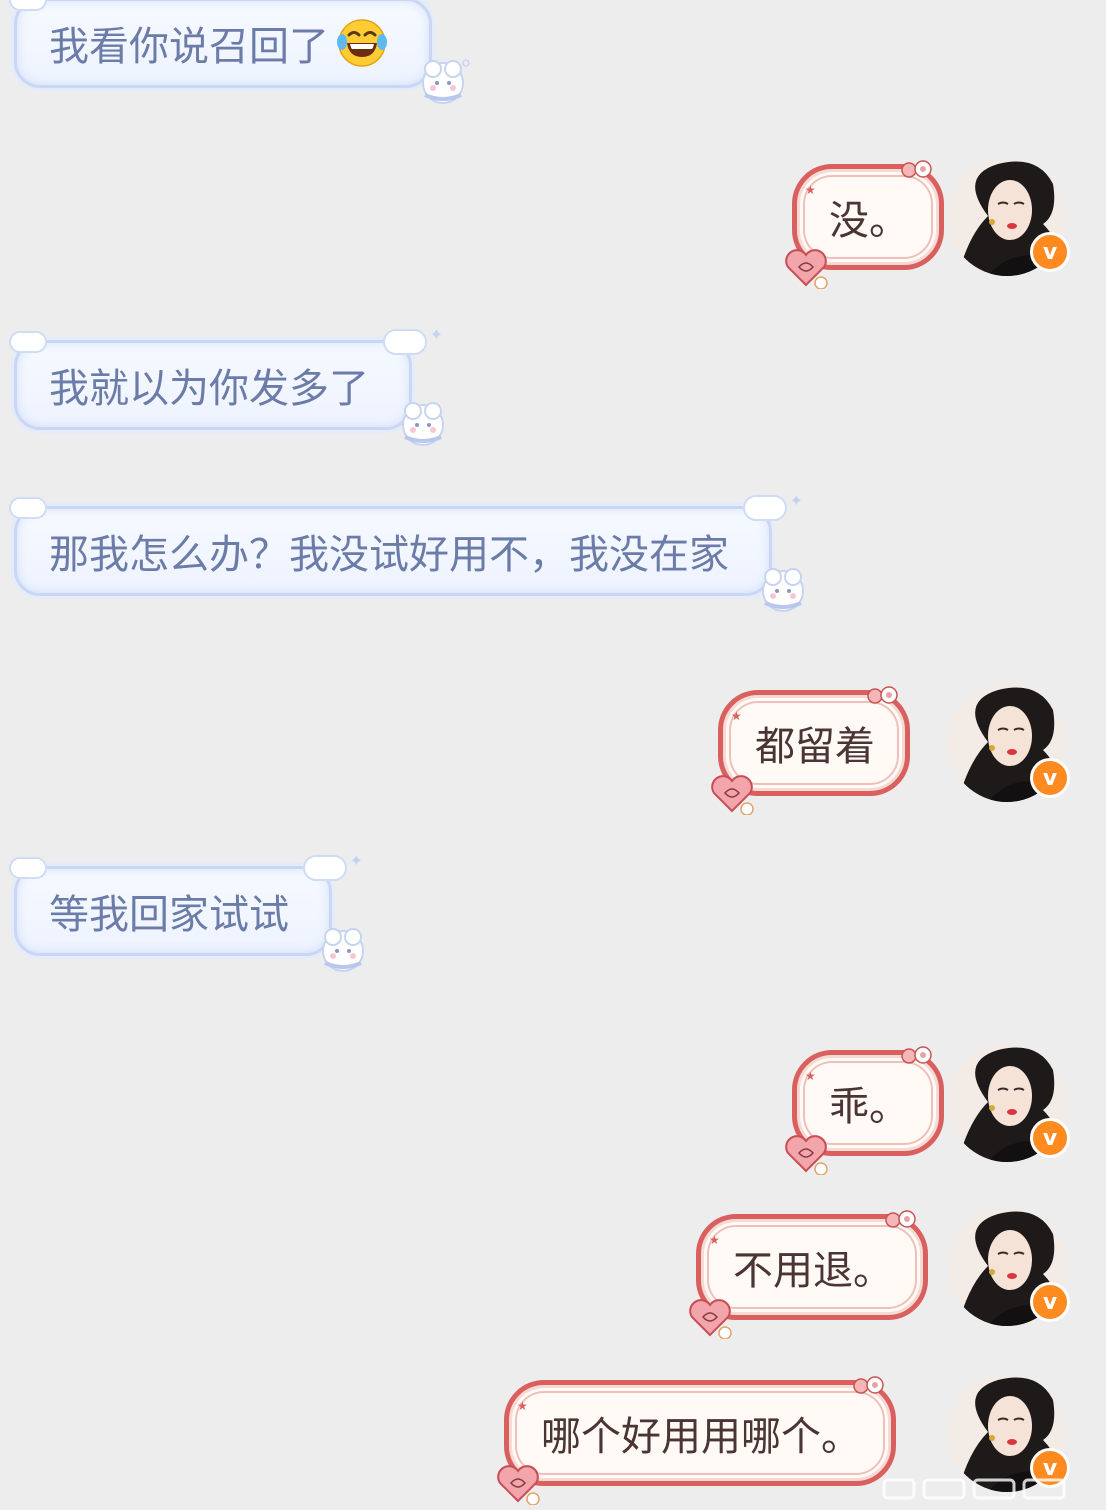  What do you see at coordinates (389, 555) in the screenshot?
I see `message-text: 那我怎么办？我没试好用不，我没在家` at bounding box center [389, 555].